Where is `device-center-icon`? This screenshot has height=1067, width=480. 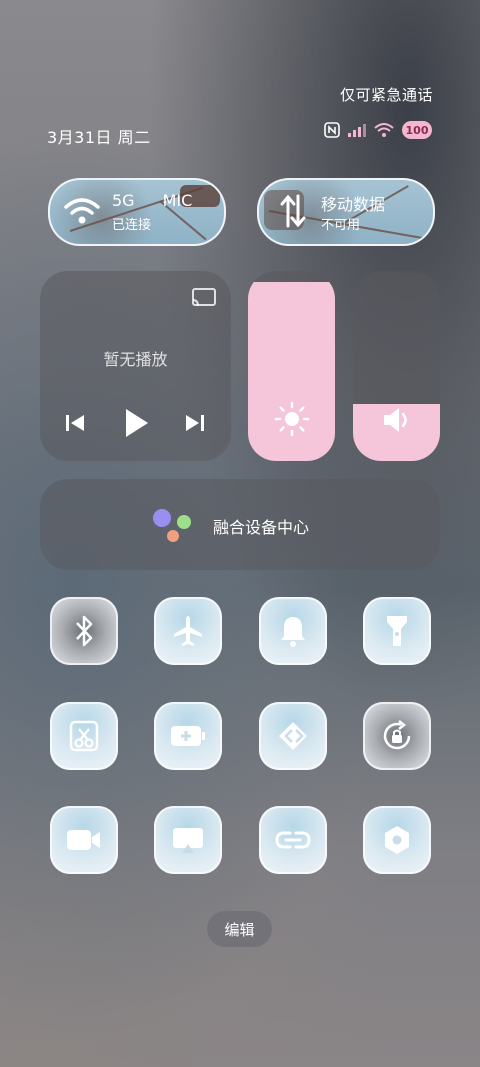
device-center-icon is located at coordinates (172, 525).